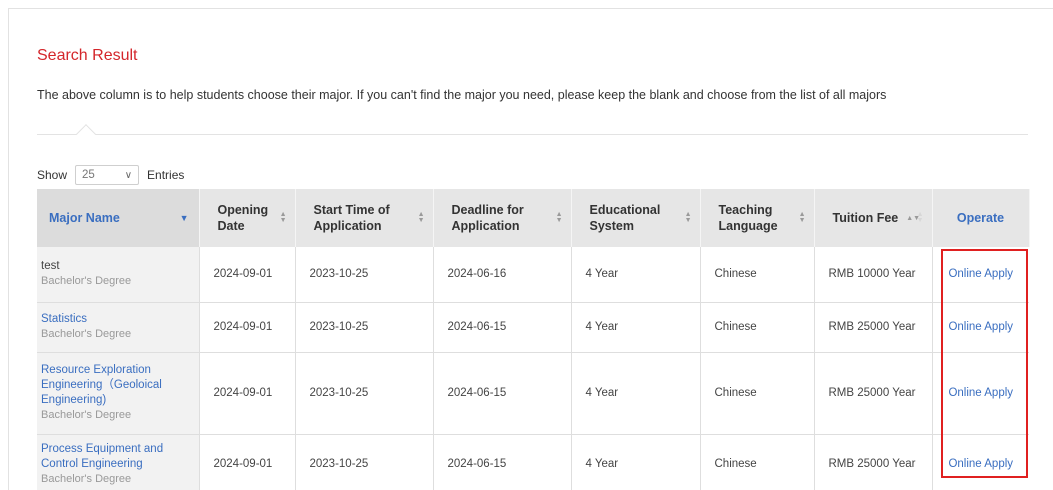 The width and height of the screenshot is (1053, 490). I want to click on divider, so click(532, 134).